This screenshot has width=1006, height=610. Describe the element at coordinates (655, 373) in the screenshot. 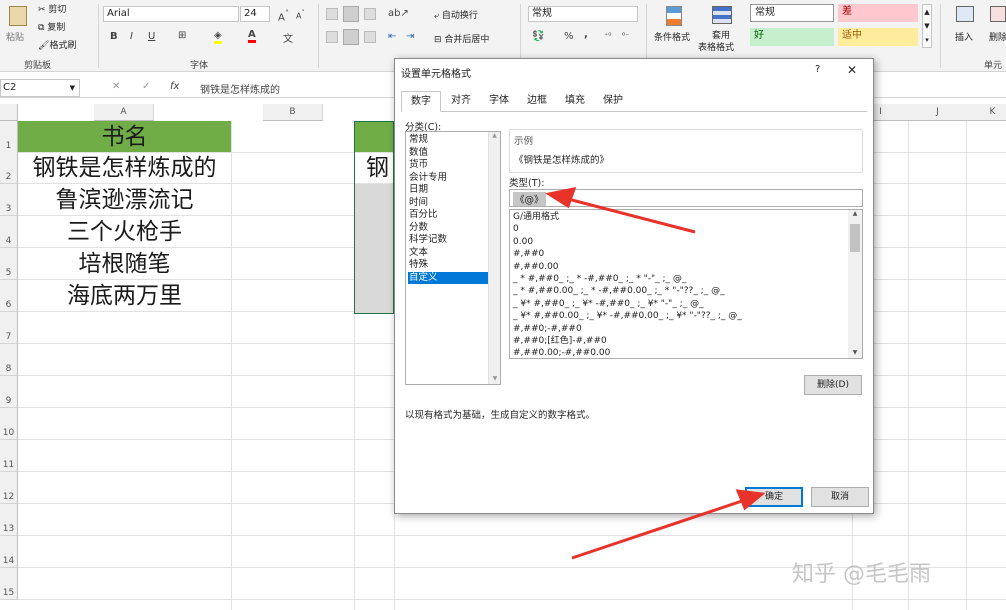

I see `annotation-arrows` at that location.